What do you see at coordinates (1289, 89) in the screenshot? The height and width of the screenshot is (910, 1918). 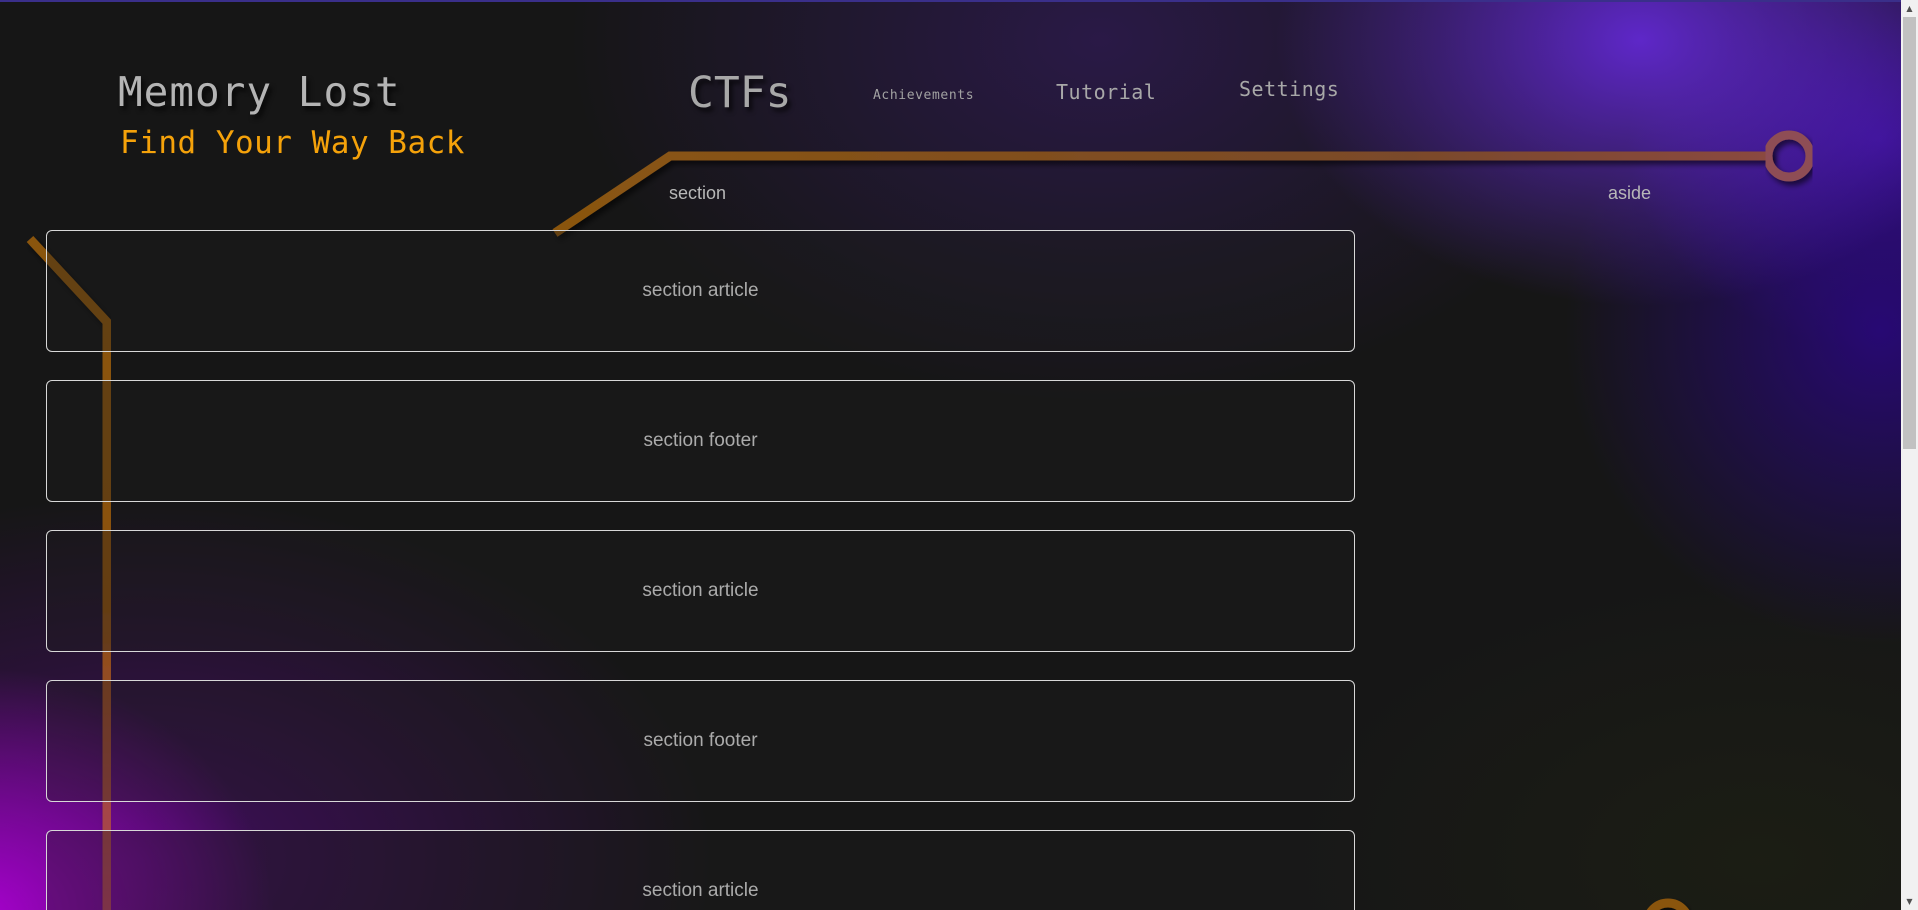 I see `nav-link-settings: Settings` at bounding box center [1289, 89].